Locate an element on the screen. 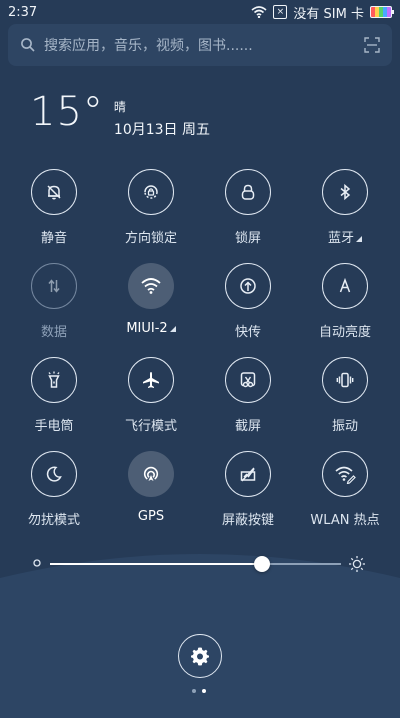  toggle-mobile-data: 数据 is located at coordinates (54, 301).